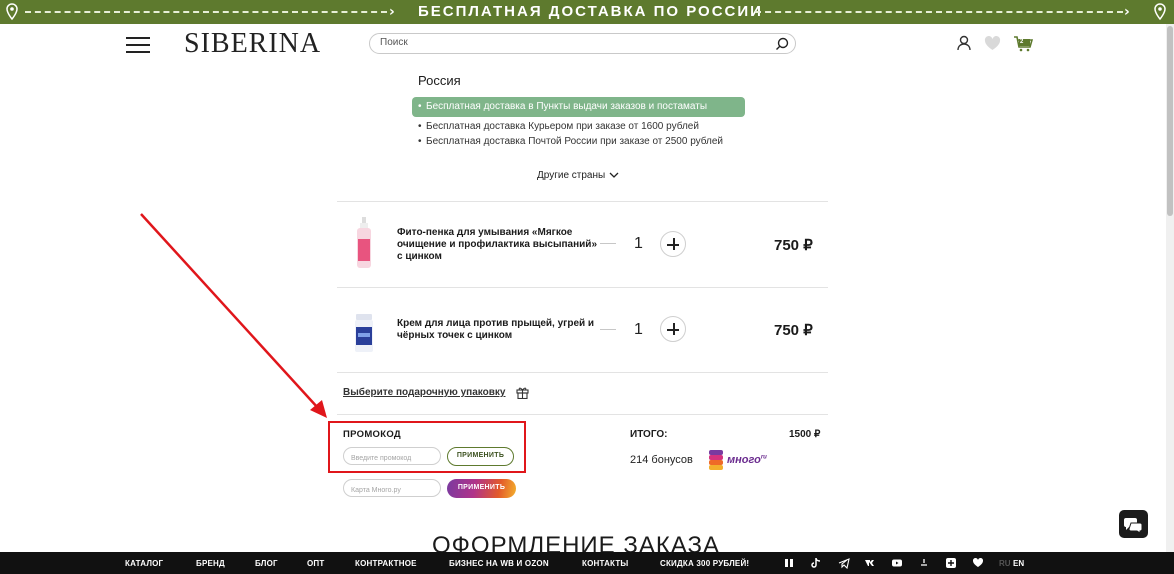  What do you see at coordinates (951, 563) in the screenshot?
I see `rutube-icon` at bounding box center [951, 563].